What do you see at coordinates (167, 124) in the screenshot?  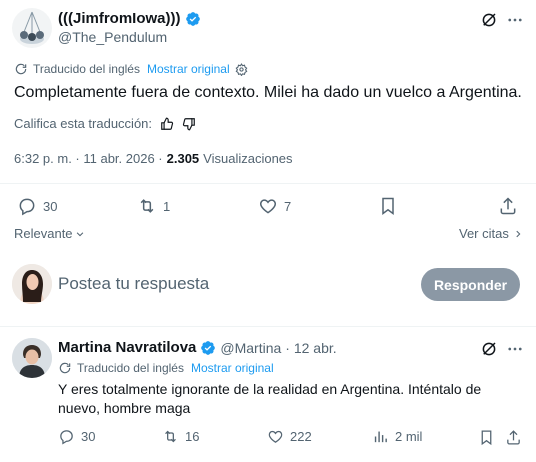 I see `thumbs-up-icon` at bounding box center [167, 124].